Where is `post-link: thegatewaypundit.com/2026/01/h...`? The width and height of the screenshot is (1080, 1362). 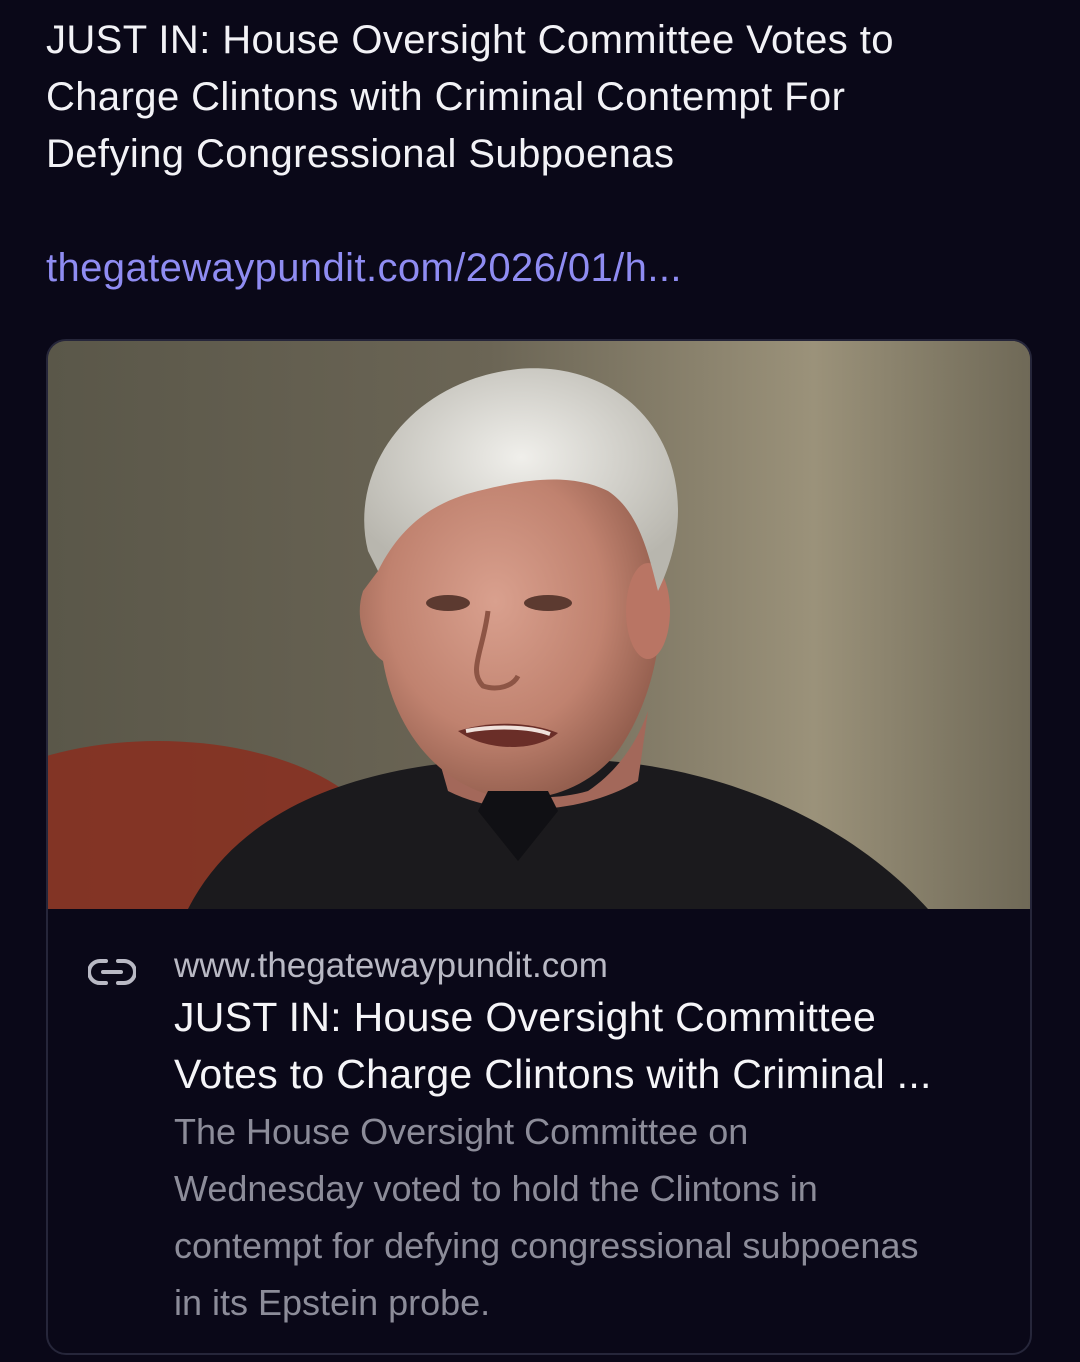 post-link: thegatewaypundit.com/2026/01/h... is located at coordinates (364, 268).